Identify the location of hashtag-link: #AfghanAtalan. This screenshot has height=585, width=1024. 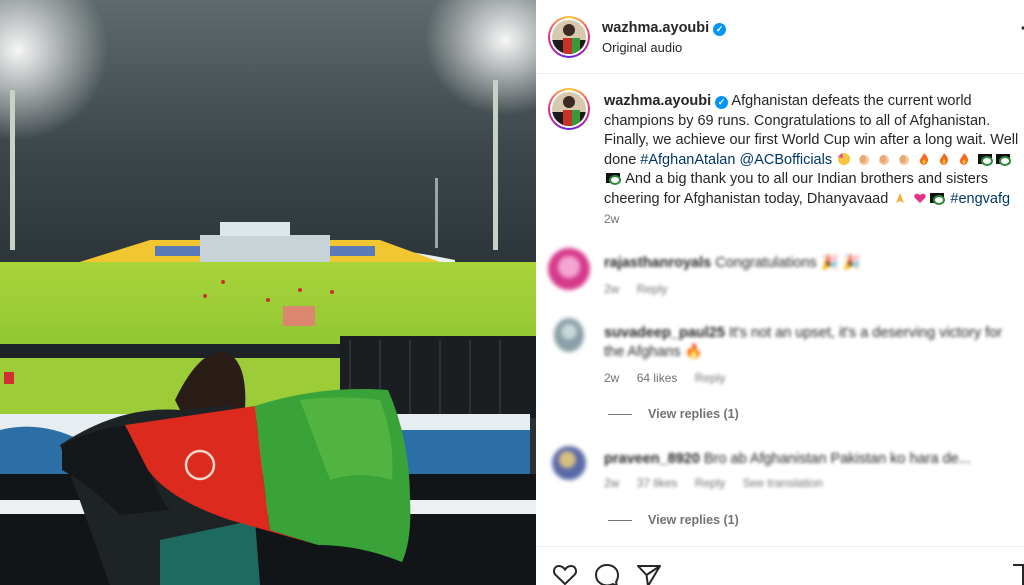
(687, 160).